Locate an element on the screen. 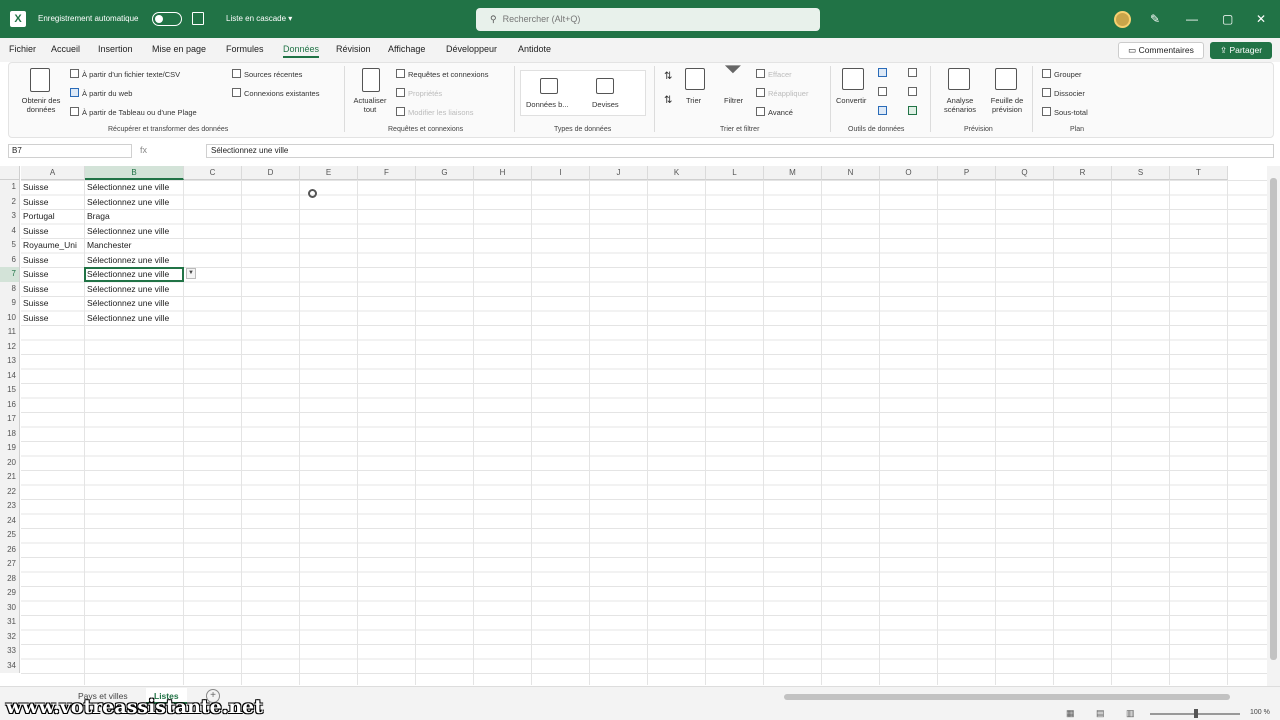  cell-dropdown-button: ▼ is located at coordinates (191, 273).